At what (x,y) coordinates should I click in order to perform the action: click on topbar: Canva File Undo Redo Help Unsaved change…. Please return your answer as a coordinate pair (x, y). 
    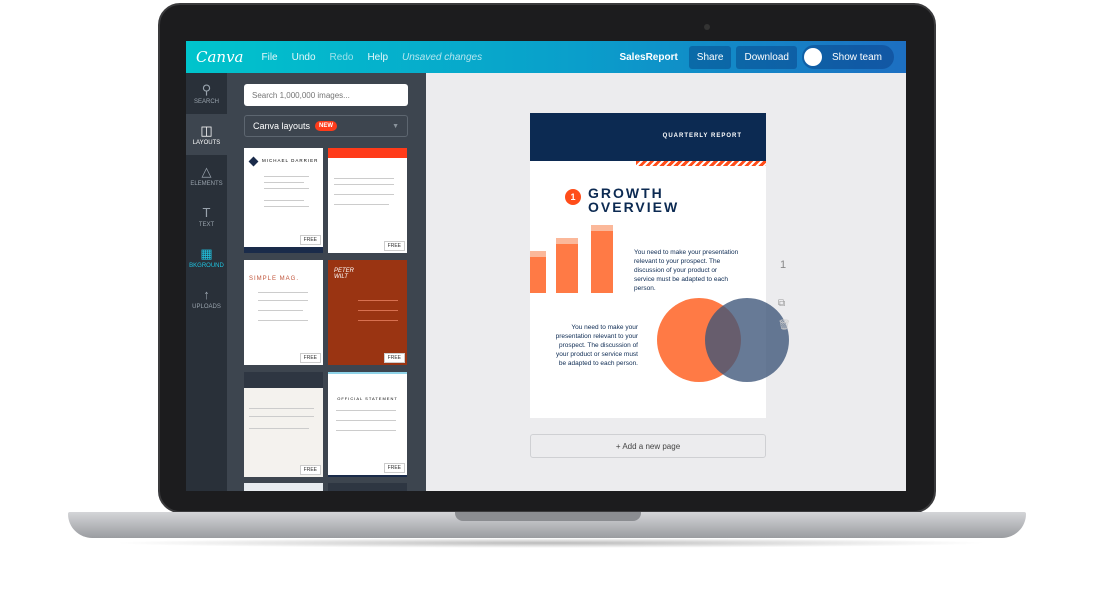
    Looking at the image, I should click on (546, 57).